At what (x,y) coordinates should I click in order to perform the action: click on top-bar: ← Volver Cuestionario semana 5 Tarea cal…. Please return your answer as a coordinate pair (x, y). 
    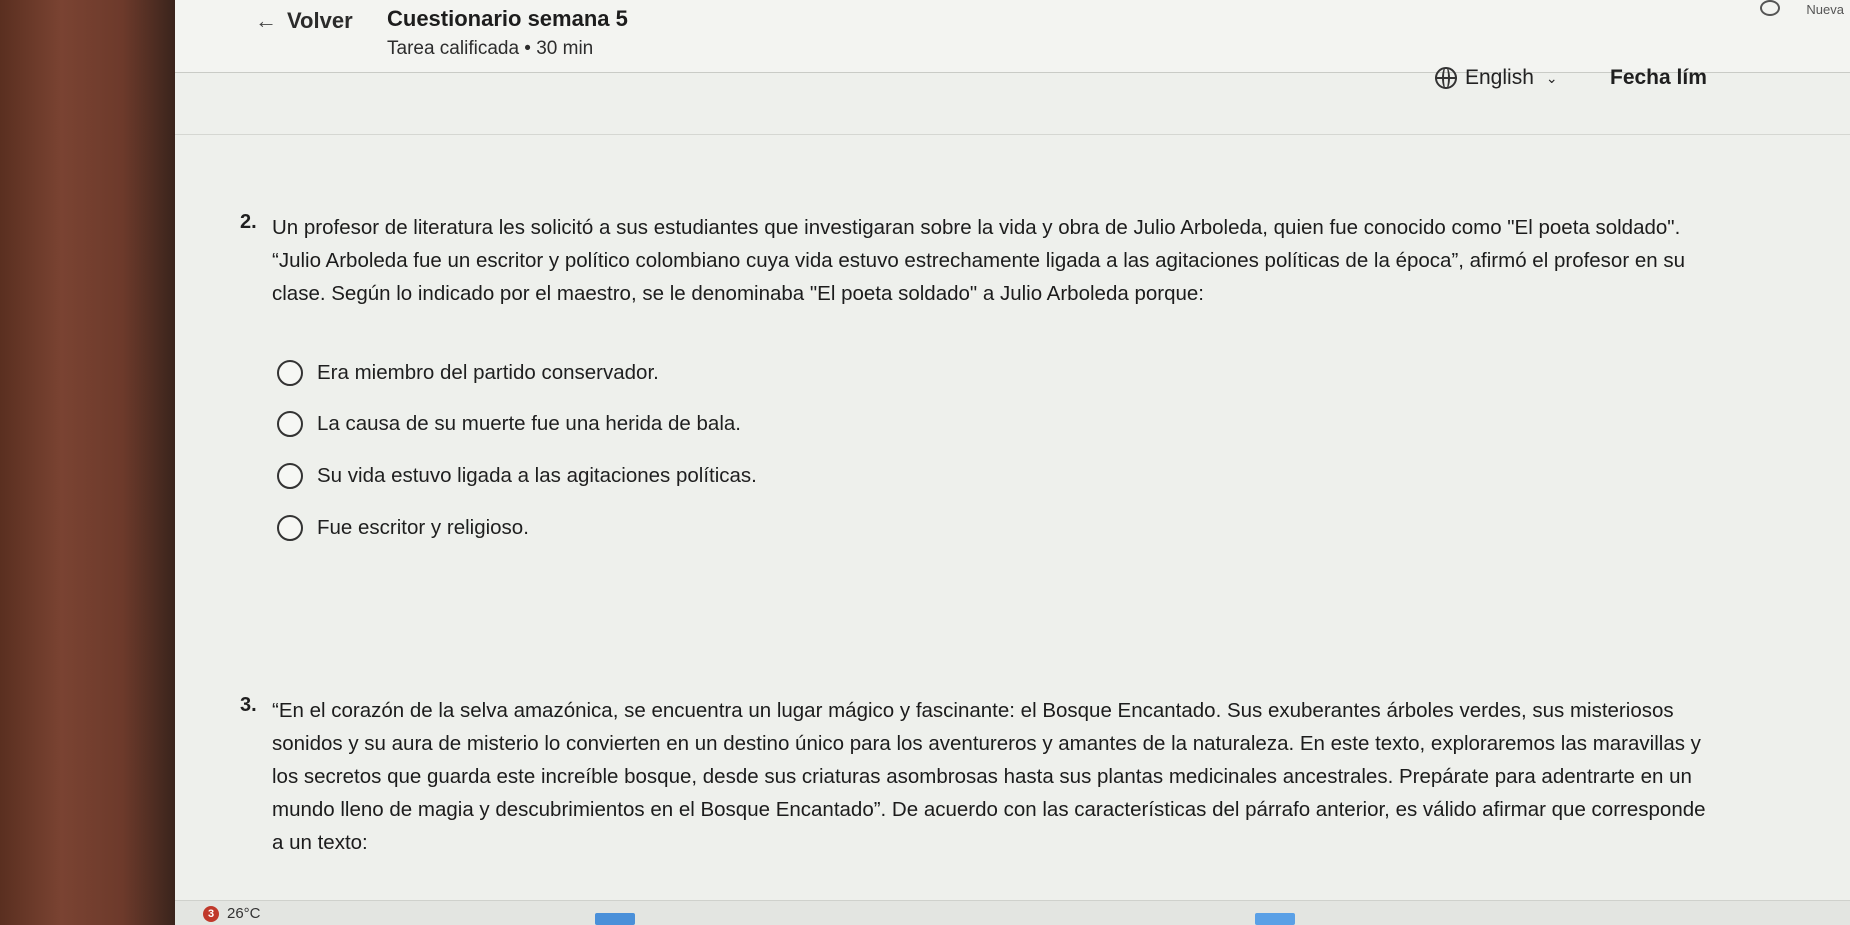
    Looking at the image, I should click on (1012, 36).